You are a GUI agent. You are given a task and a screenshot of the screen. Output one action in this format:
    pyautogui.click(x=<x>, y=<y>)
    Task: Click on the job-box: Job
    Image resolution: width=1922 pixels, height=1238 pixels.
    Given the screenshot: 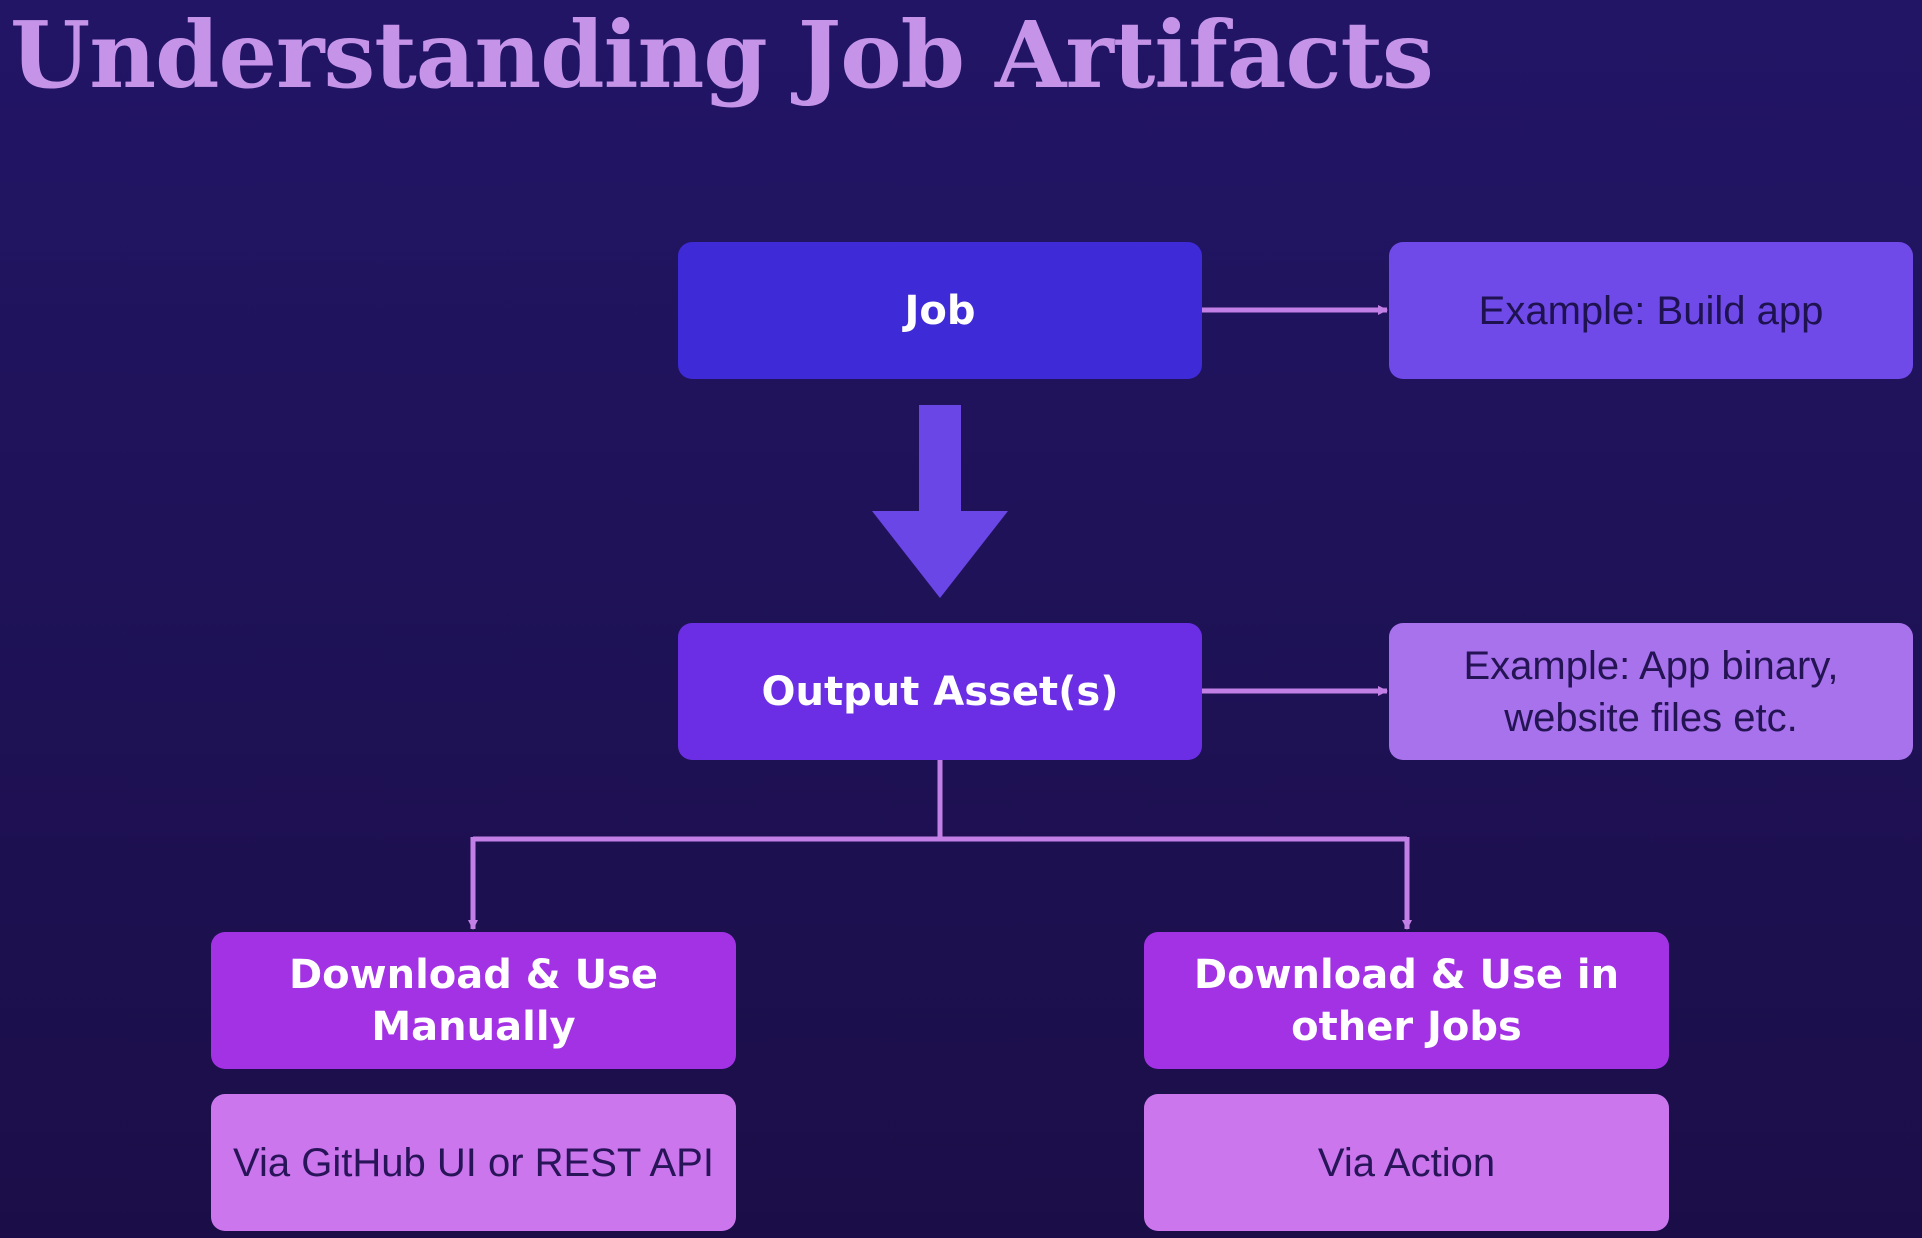 What is the action you would take?
    pyautogui.click(x=940, y=310)
    